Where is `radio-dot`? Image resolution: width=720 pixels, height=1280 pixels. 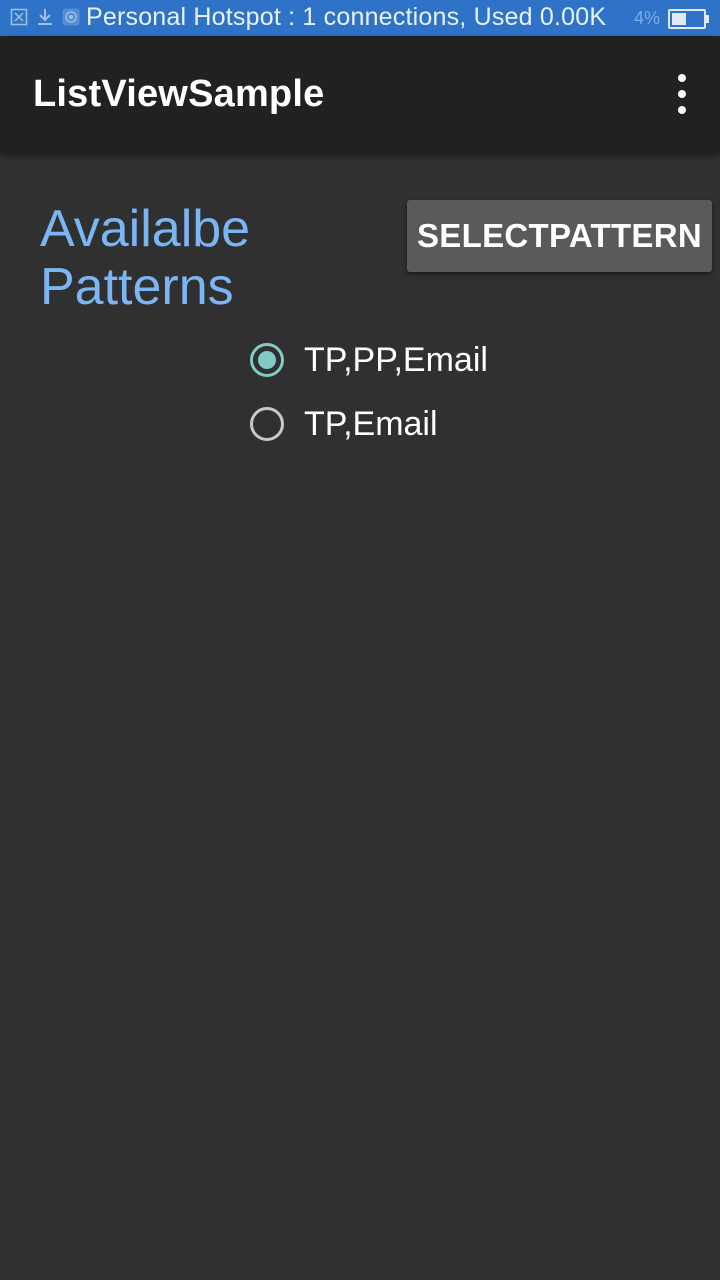 radio-dot is located at coordinates (267, 360).